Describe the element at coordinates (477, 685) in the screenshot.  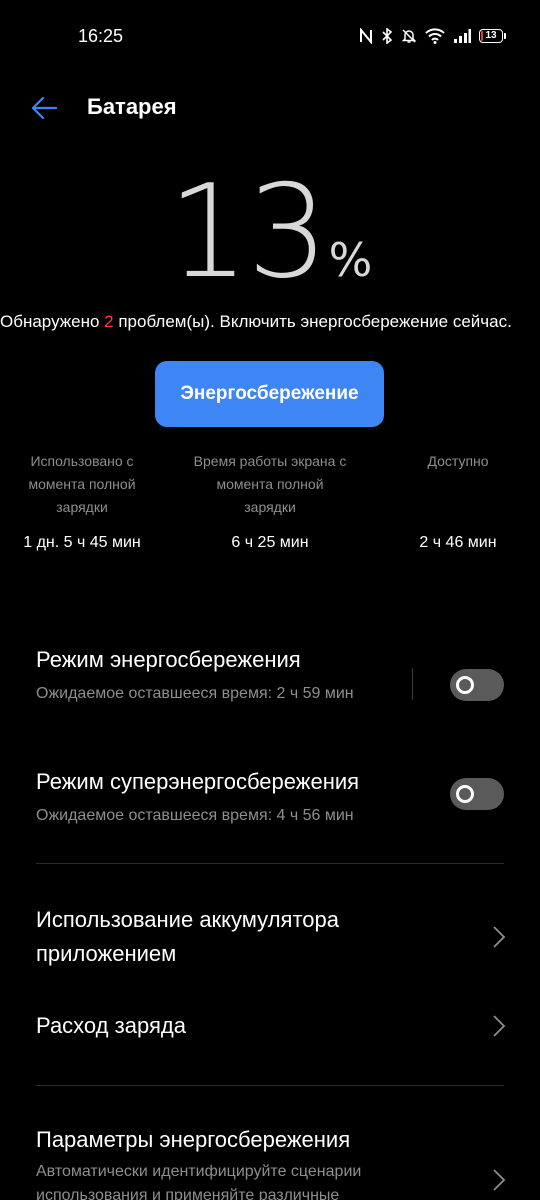
I see `power-saving-toggle` at that location.